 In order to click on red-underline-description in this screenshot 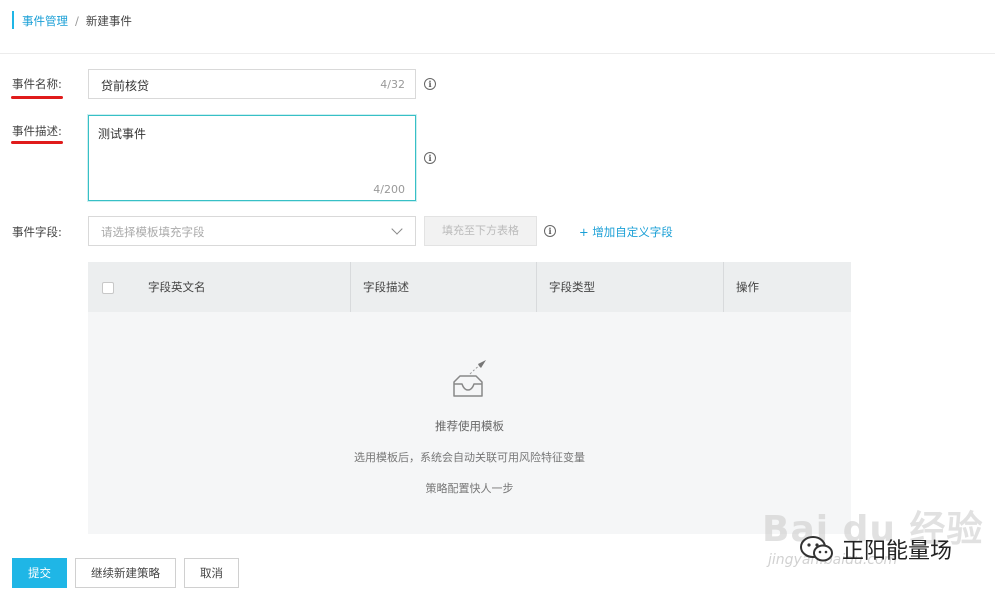, I will do `click(37, 142)`.